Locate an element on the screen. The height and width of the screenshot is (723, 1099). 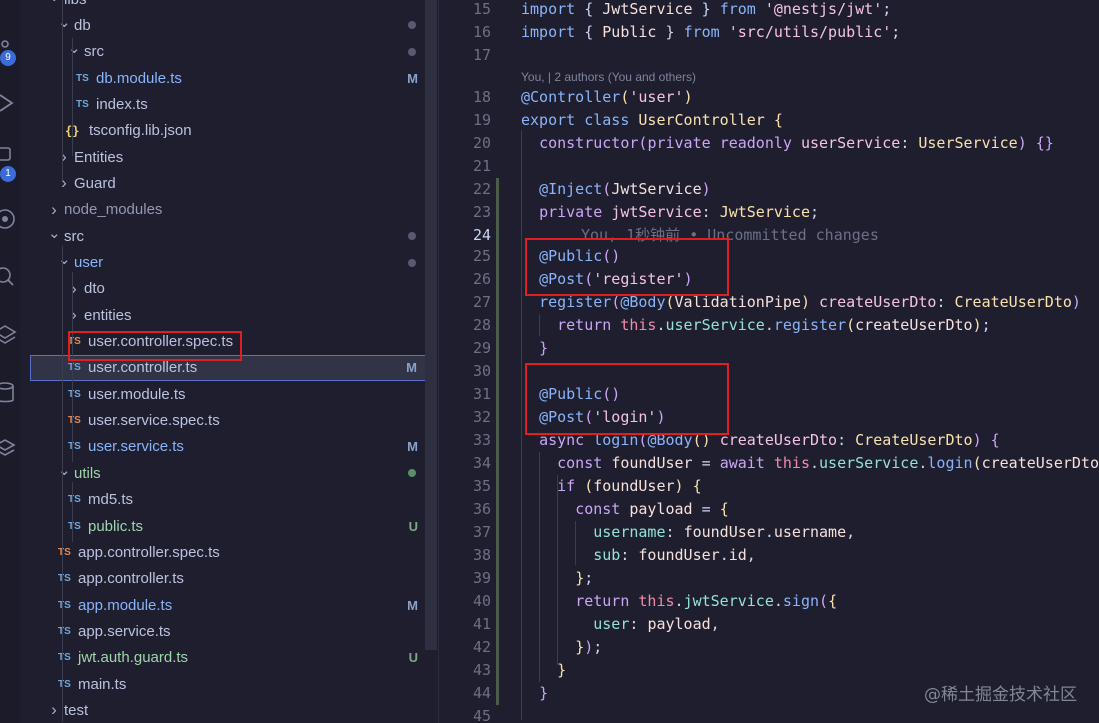
line-number: 26 is located at coordinates (481, 279).